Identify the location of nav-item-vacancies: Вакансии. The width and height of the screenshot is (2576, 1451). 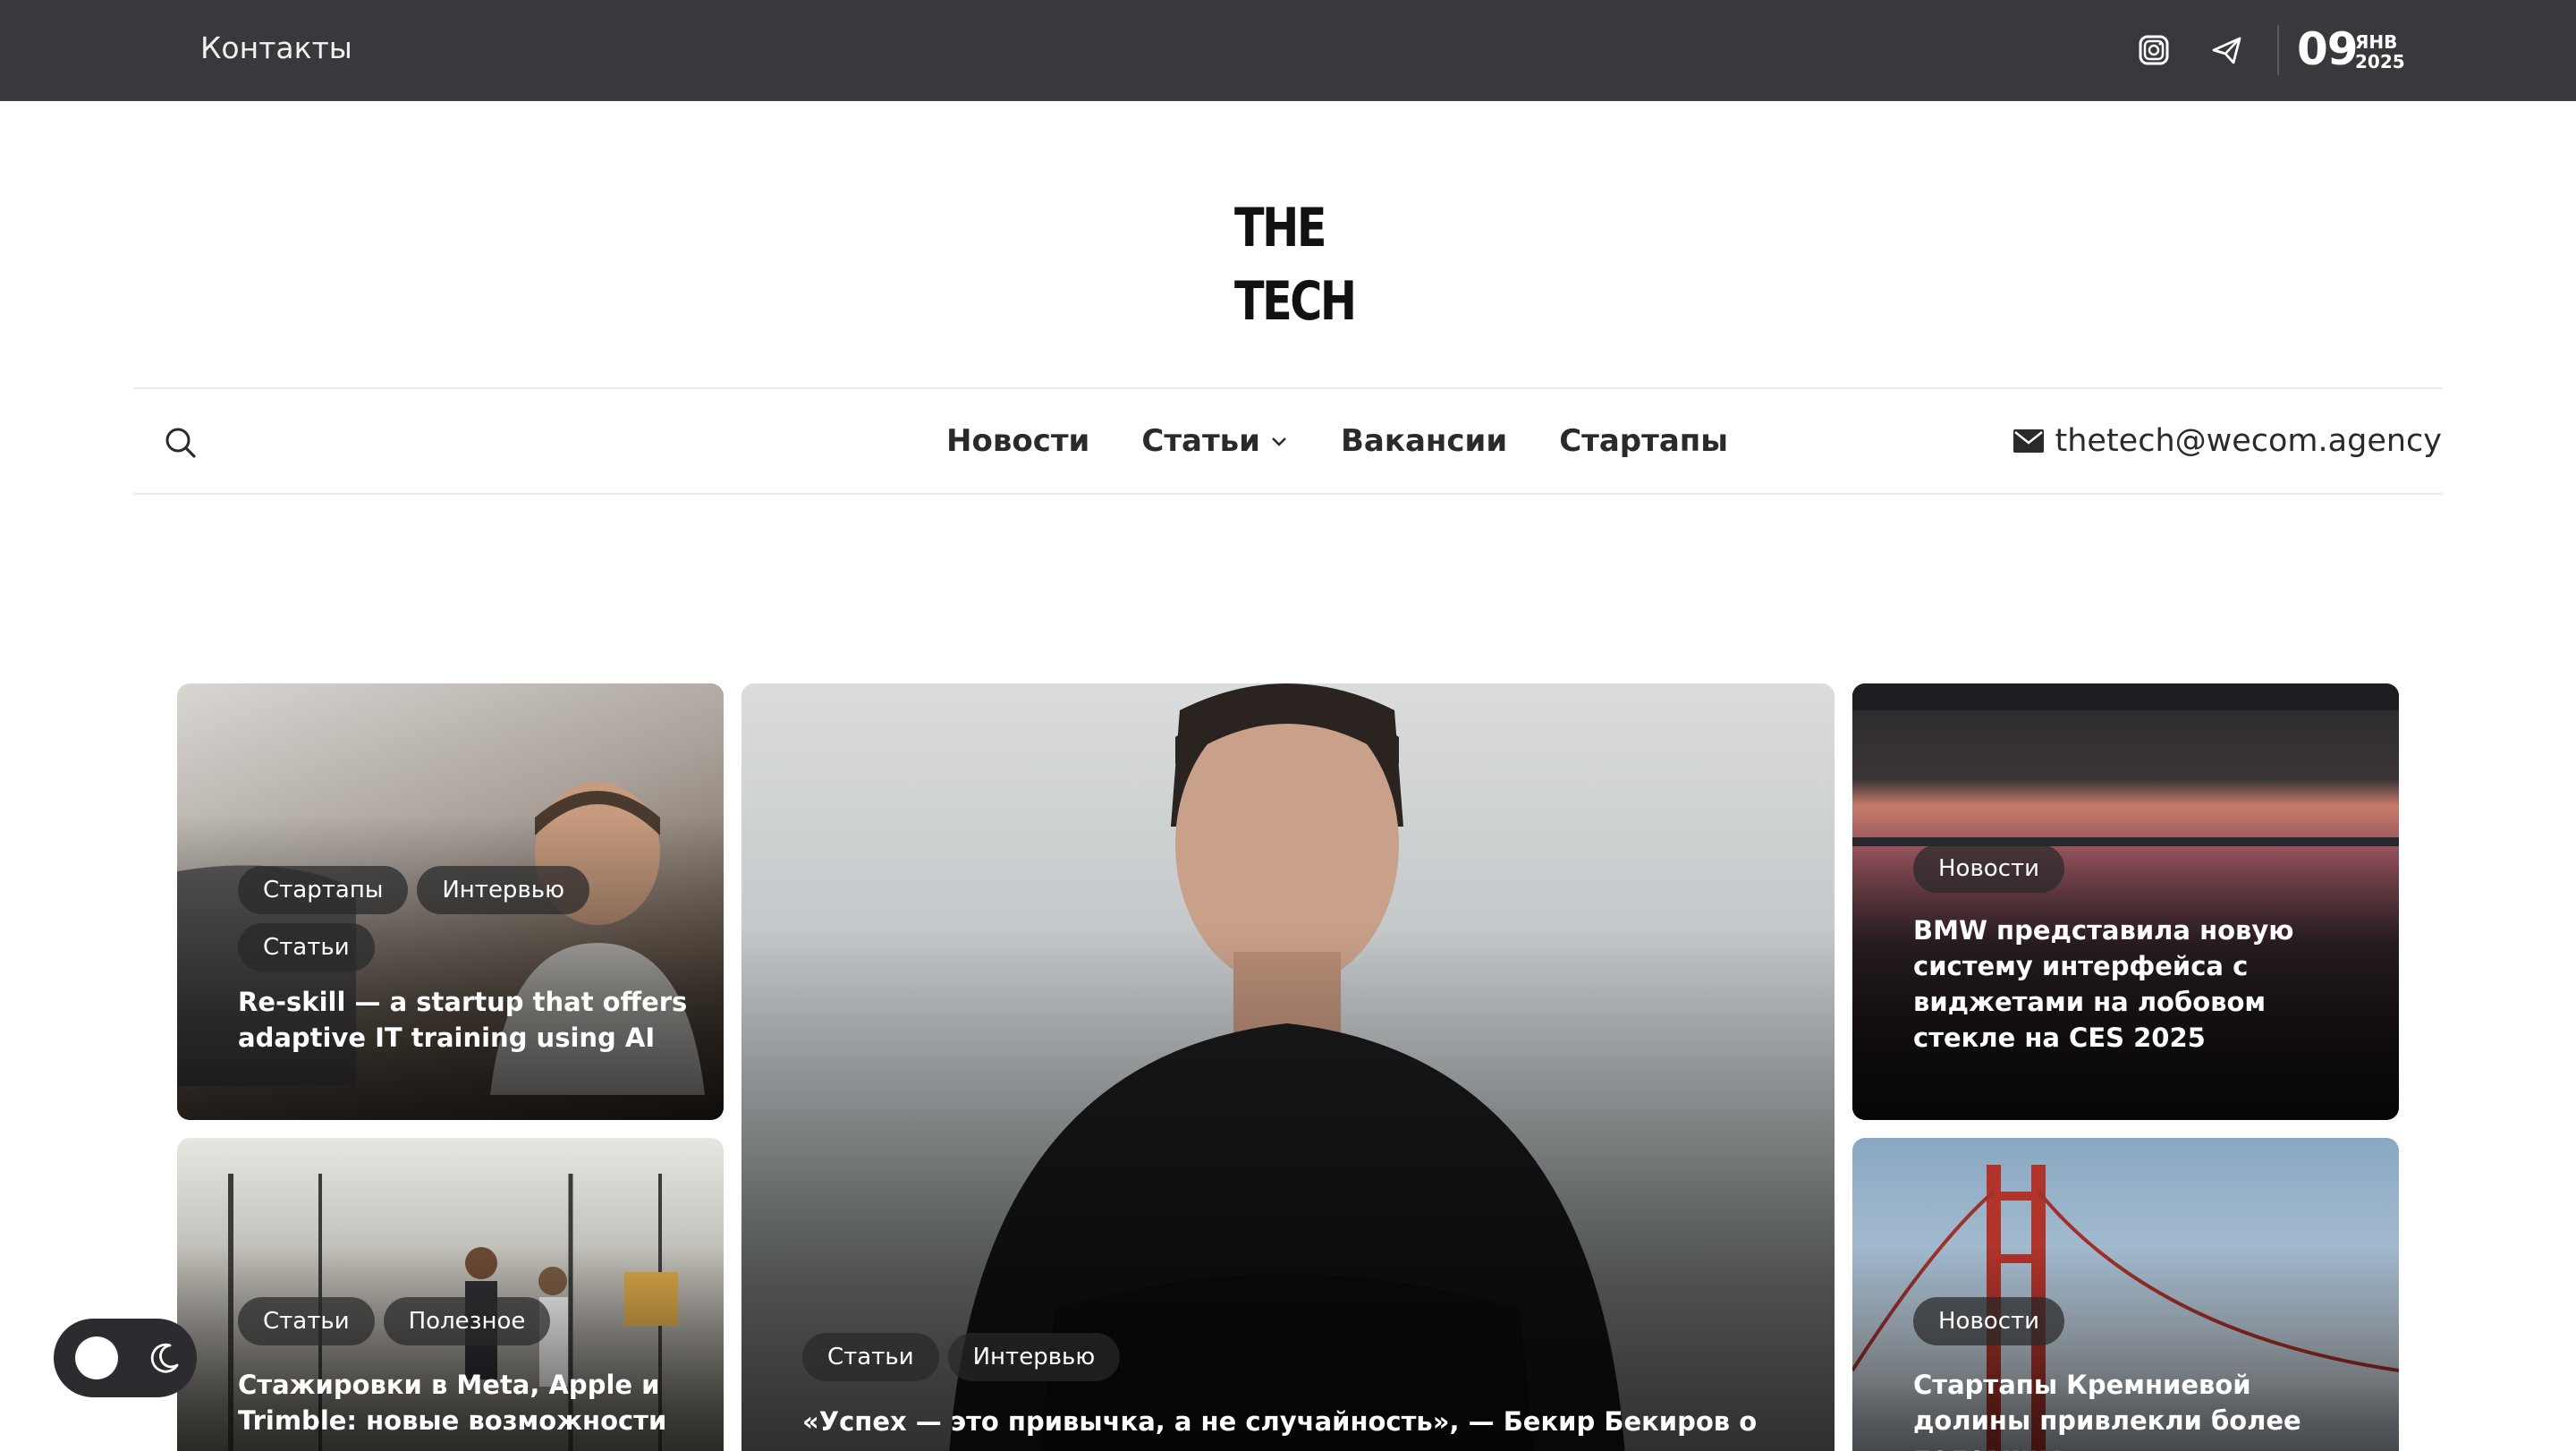
(1424, 441).